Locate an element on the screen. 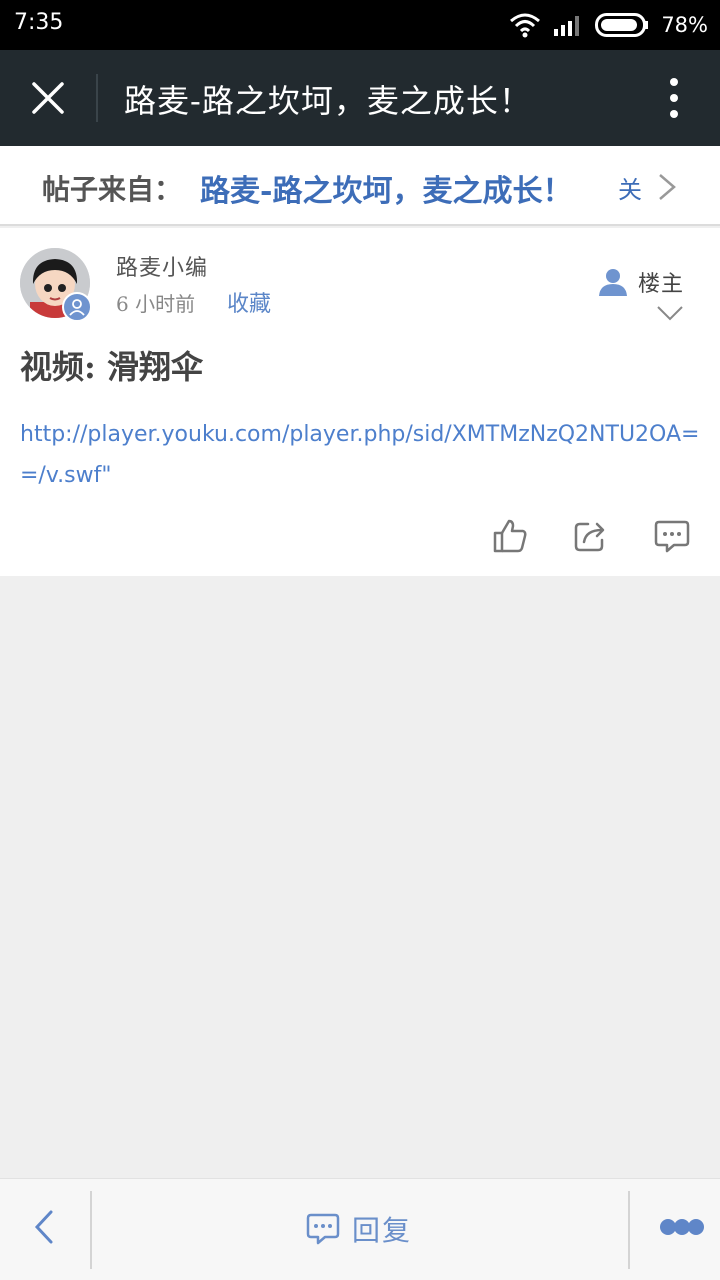 This screenshot has height=1280, width=720. reply-icon is located at coordinates (323, 1229).